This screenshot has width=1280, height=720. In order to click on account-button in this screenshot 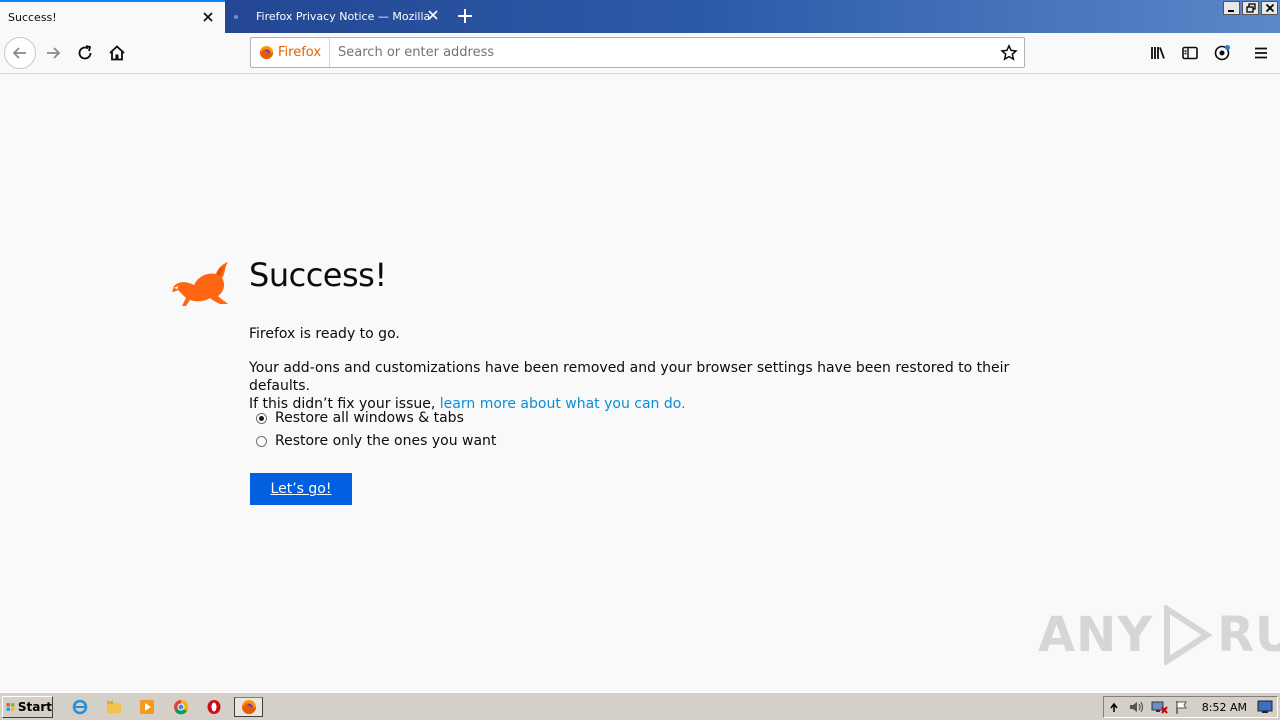, I will do `click(1222, 53)`.